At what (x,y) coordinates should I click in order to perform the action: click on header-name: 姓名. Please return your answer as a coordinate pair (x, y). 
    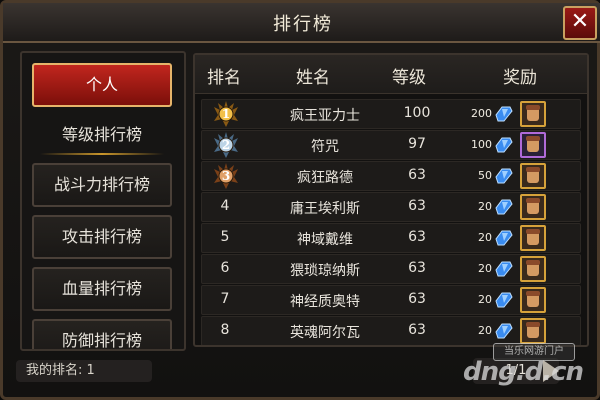
    Looking at the image, I should click on (313, 78).